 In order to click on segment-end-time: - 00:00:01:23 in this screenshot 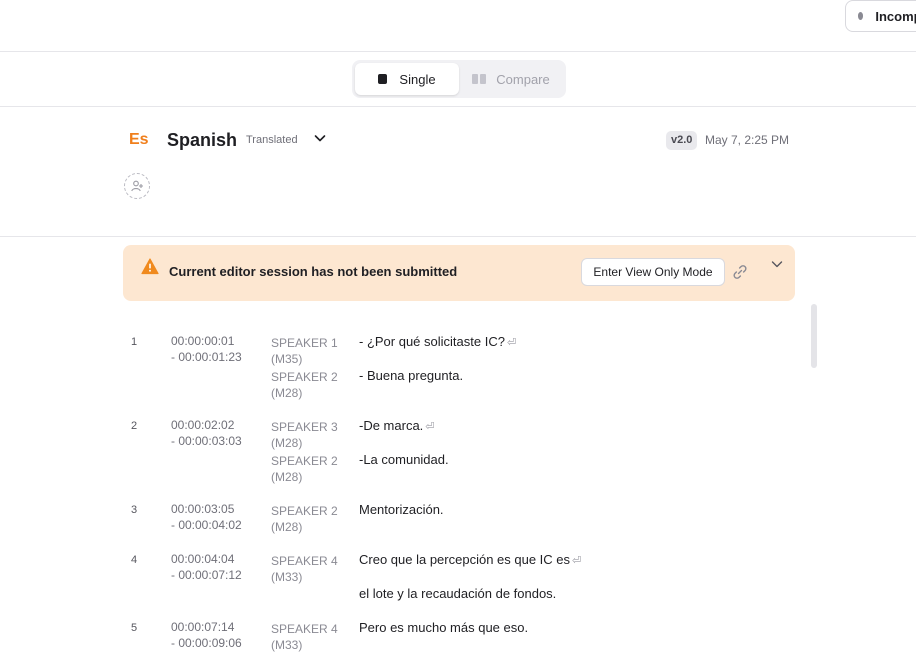, I will do `click(206, 357)`.